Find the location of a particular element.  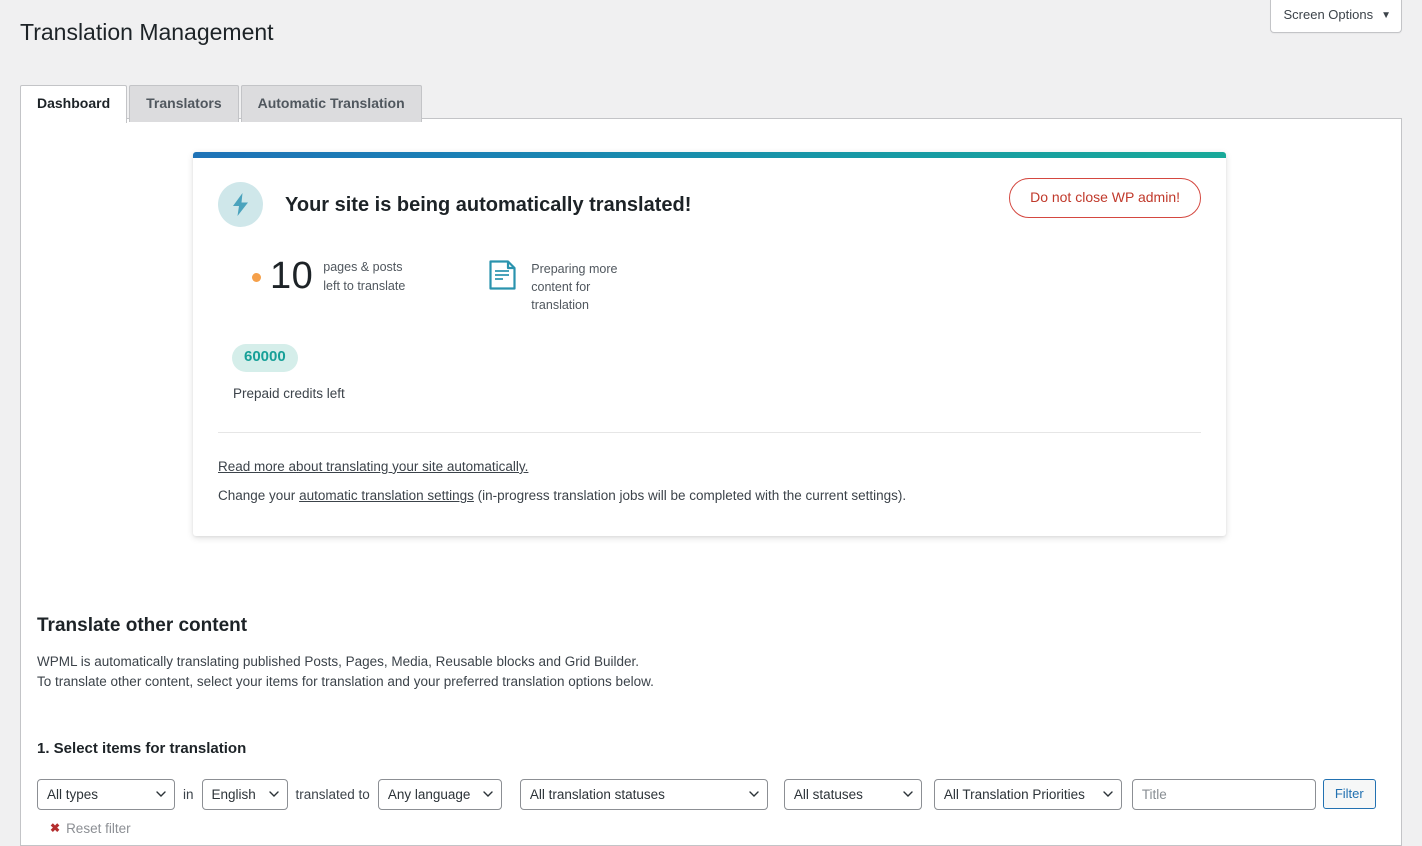

x-icon: ✖ is located at coordinates (55, 828).